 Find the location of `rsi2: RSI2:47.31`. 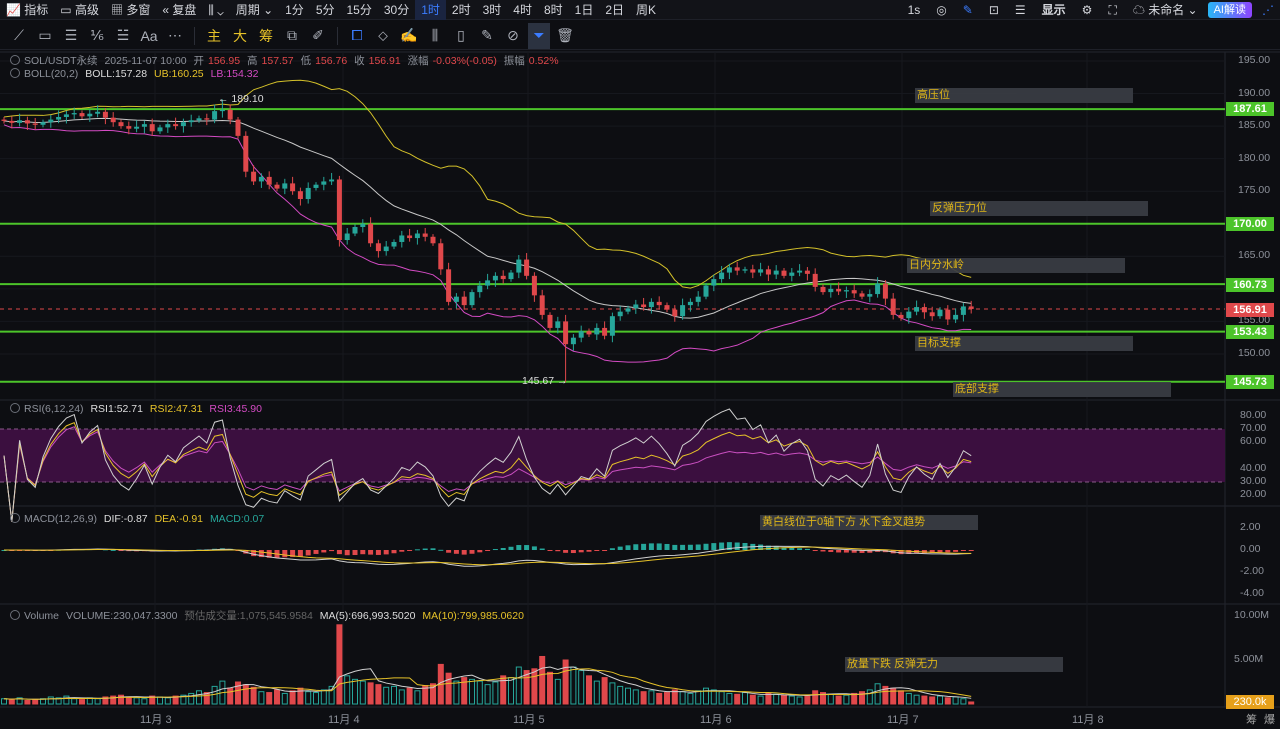

rsi2: RSI2:47.31 is located at coordinates (176, 409).